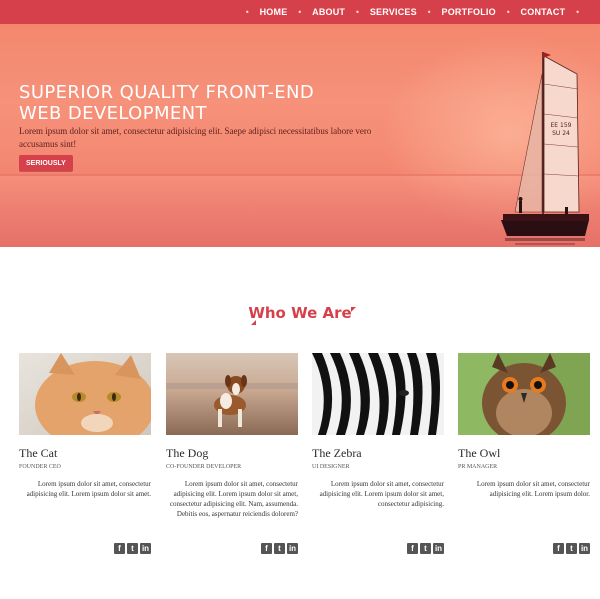 This screenshot has height=599, width=600. I want to click on member-name: The Cat, so click(38, 453).